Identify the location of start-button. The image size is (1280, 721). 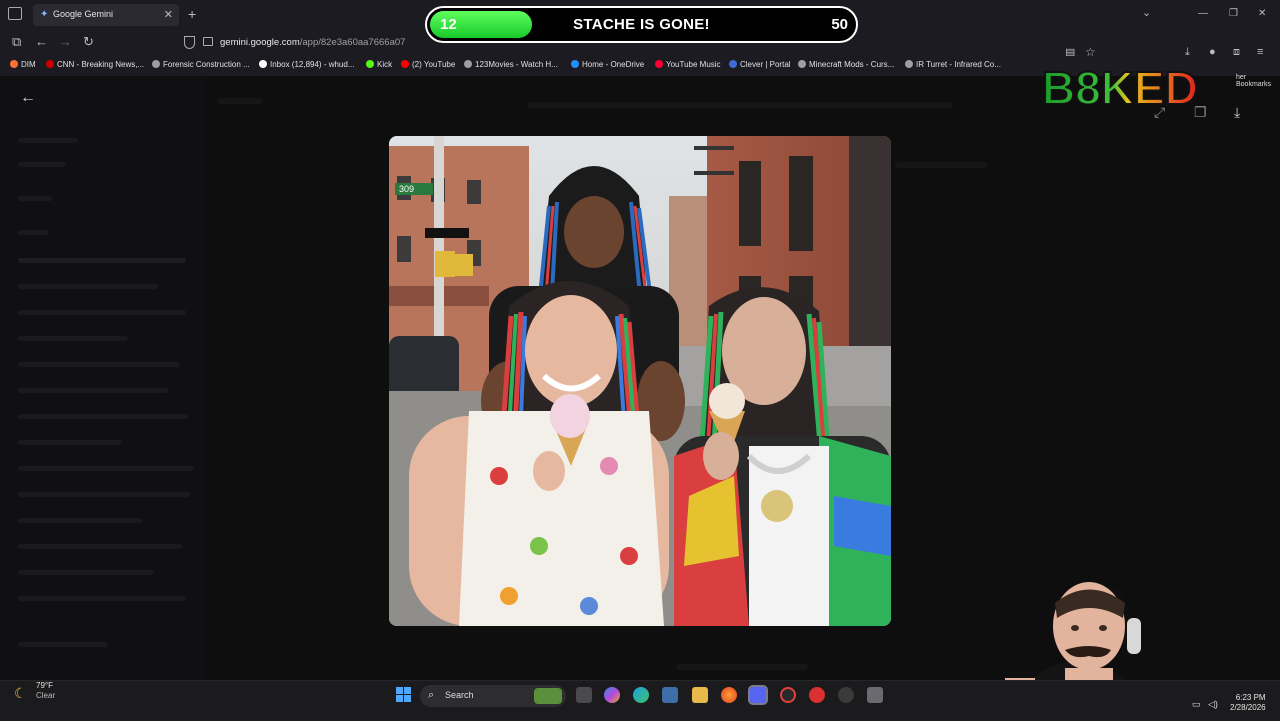
(404, 695).